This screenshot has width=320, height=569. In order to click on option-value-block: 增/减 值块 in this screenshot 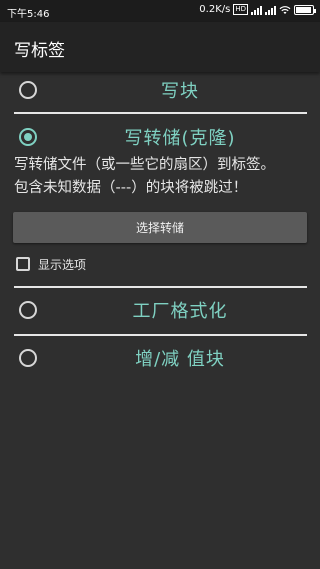, I will do `click(160, 358)`.